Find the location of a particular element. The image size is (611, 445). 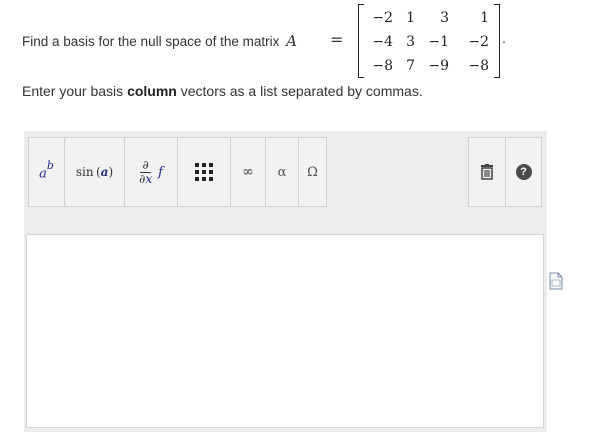

matrix-icon is located at coordinates (204, 172).